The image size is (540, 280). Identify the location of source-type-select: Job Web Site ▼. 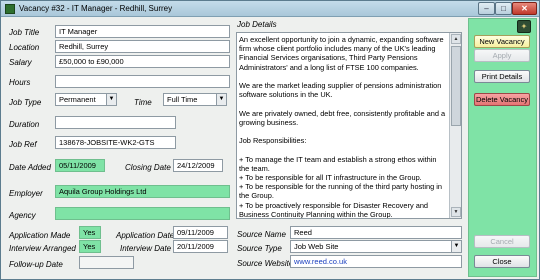
(376, 246).